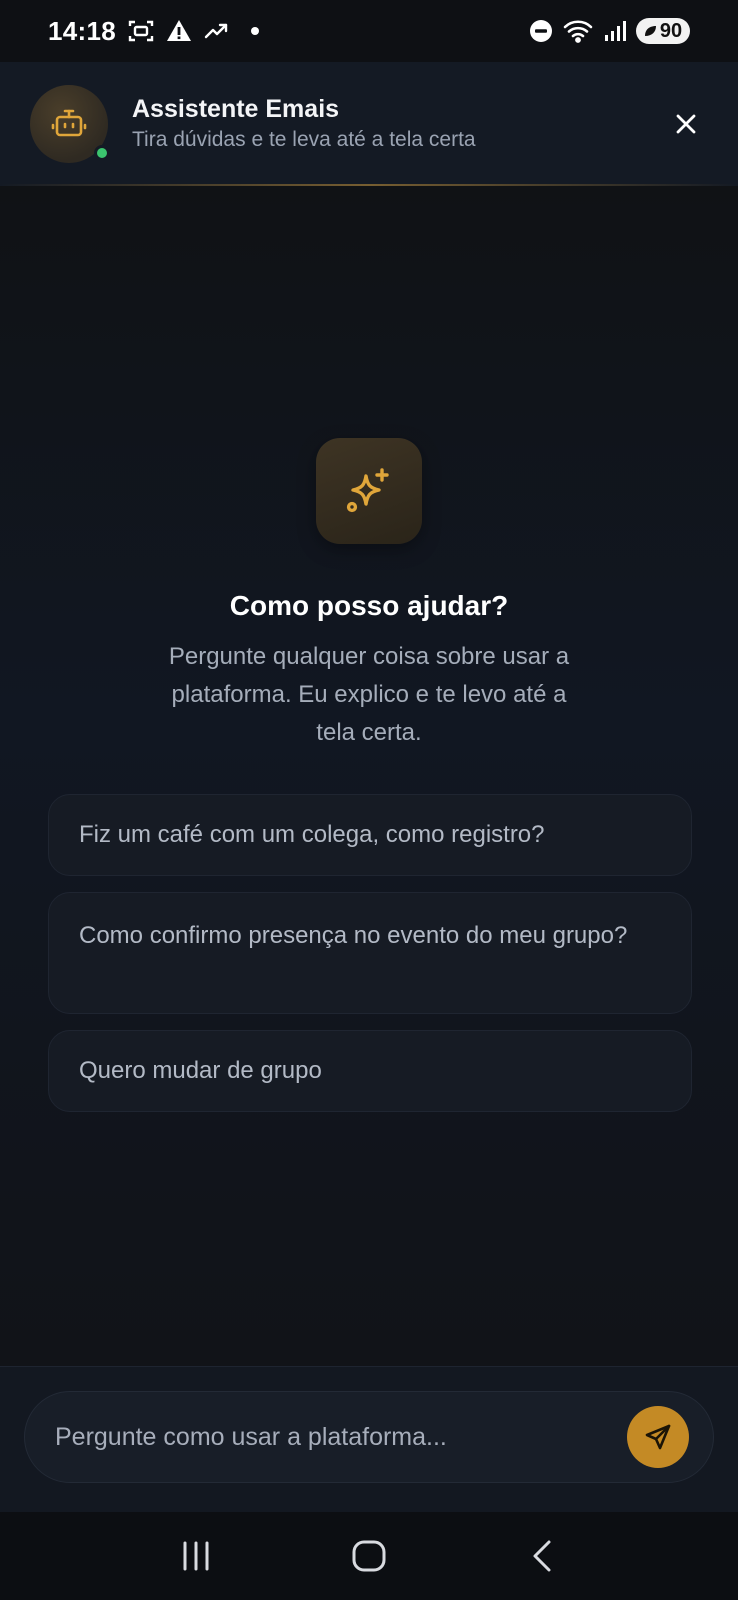 The image size is (738, 1600). I want to click on assistant-avatar, so click(70, 124).